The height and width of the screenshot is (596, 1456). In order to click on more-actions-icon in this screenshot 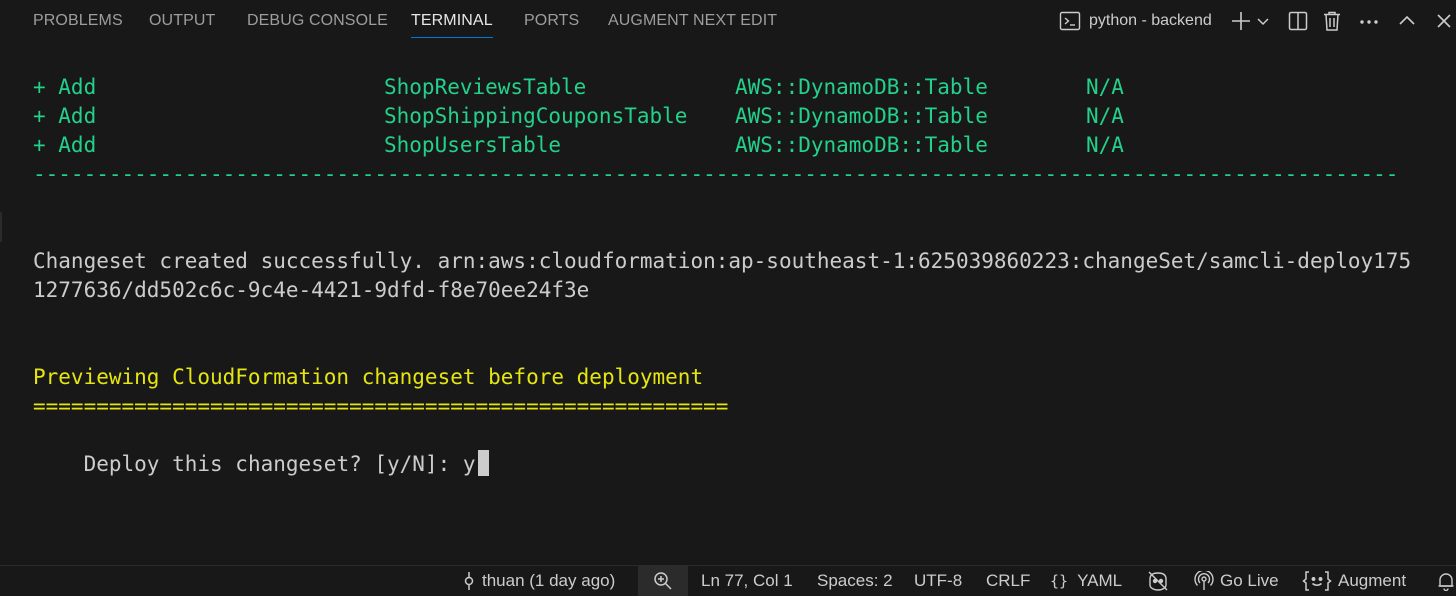, I will do `click(1369, 22)`.